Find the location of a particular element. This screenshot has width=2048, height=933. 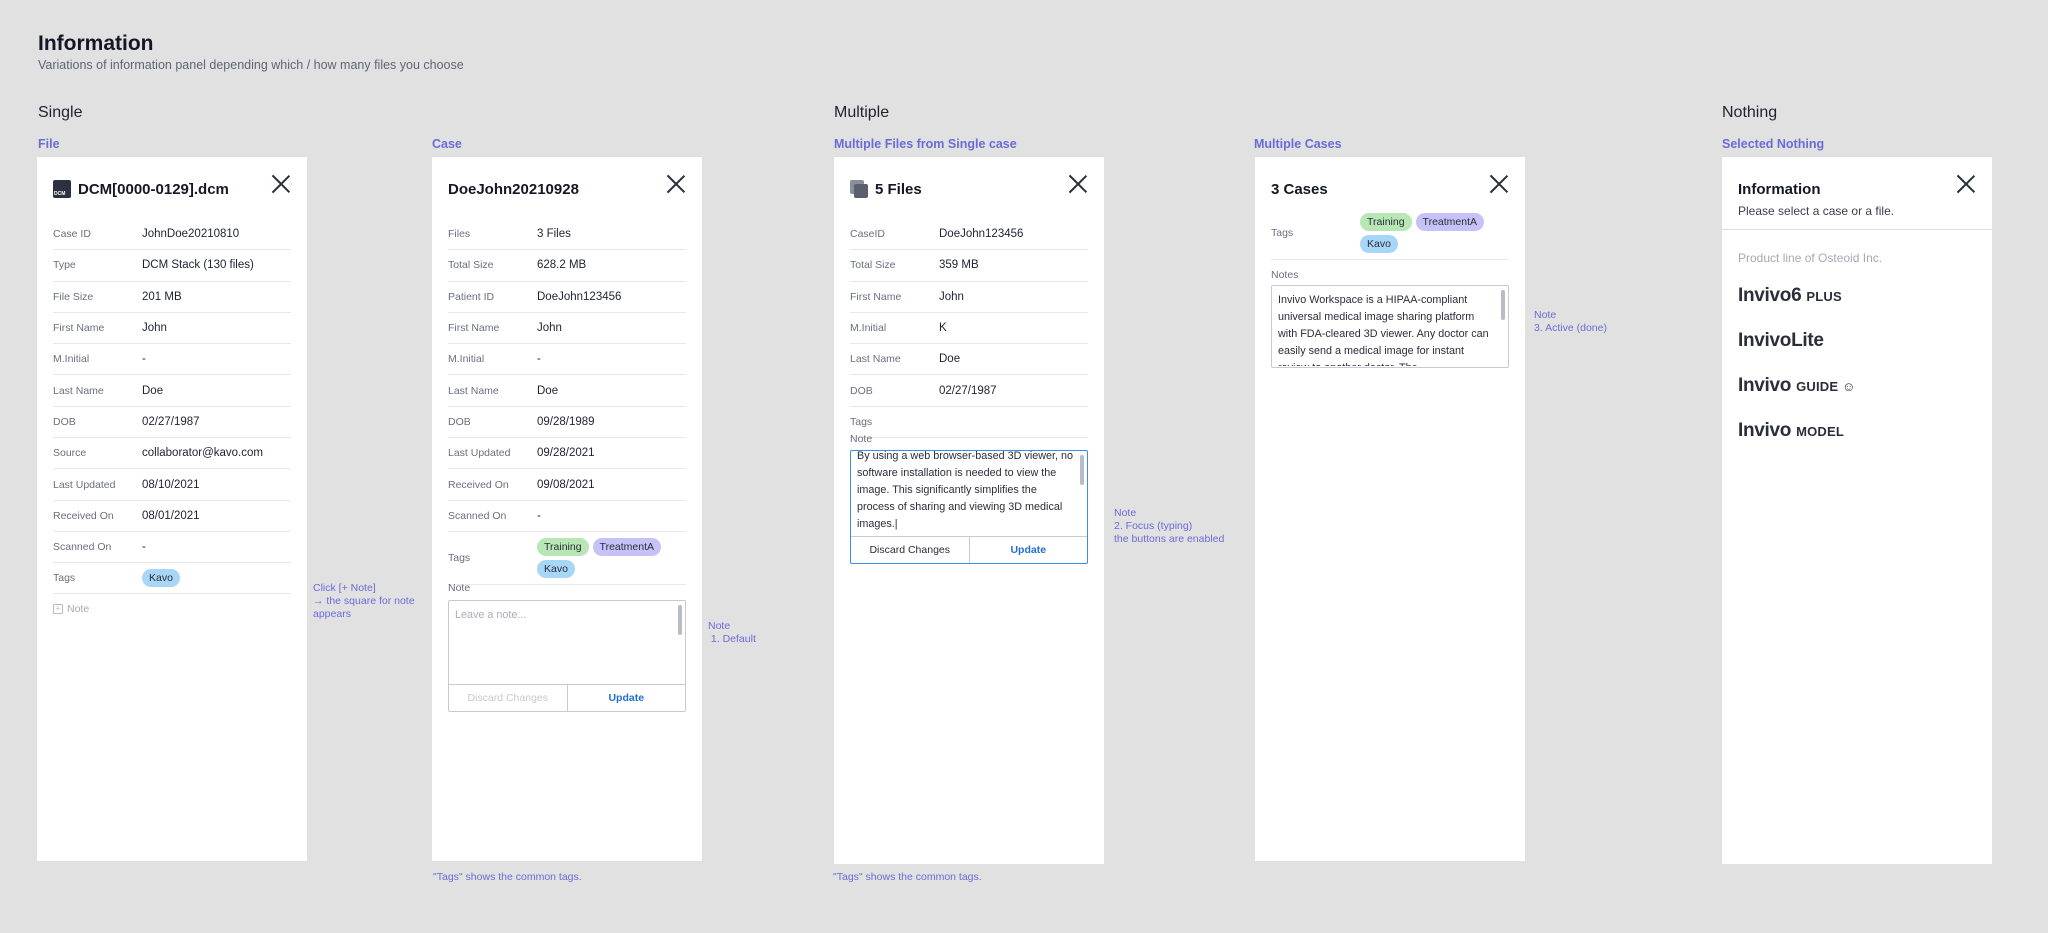

dicom-file-icon is located at coordinates (62, 189).